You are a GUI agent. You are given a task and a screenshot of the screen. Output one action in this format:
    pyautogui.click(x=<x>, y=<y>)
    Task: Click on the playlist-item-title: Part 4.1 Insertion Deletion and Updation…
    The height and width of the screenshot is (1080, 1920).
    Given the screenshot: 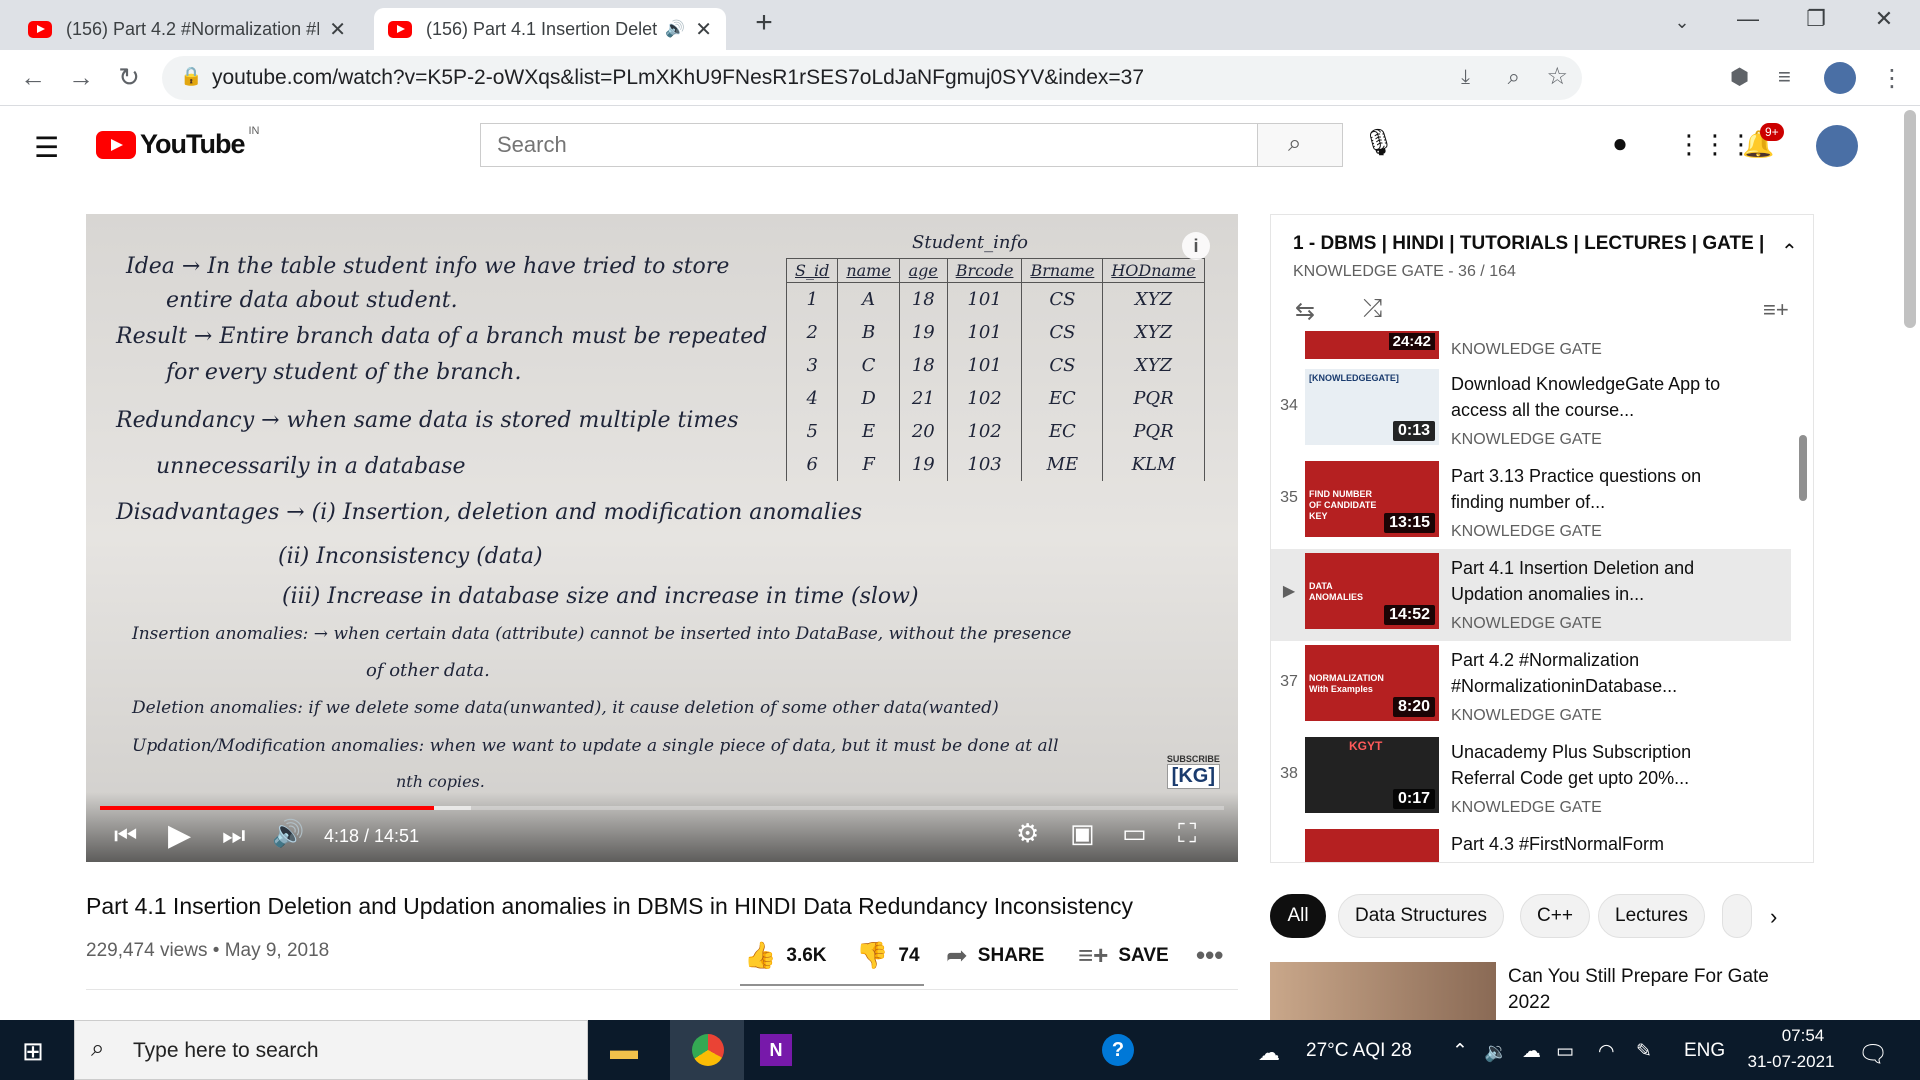 What is the action you would take?
    pyautogui.click(x=1586, y=581)
    